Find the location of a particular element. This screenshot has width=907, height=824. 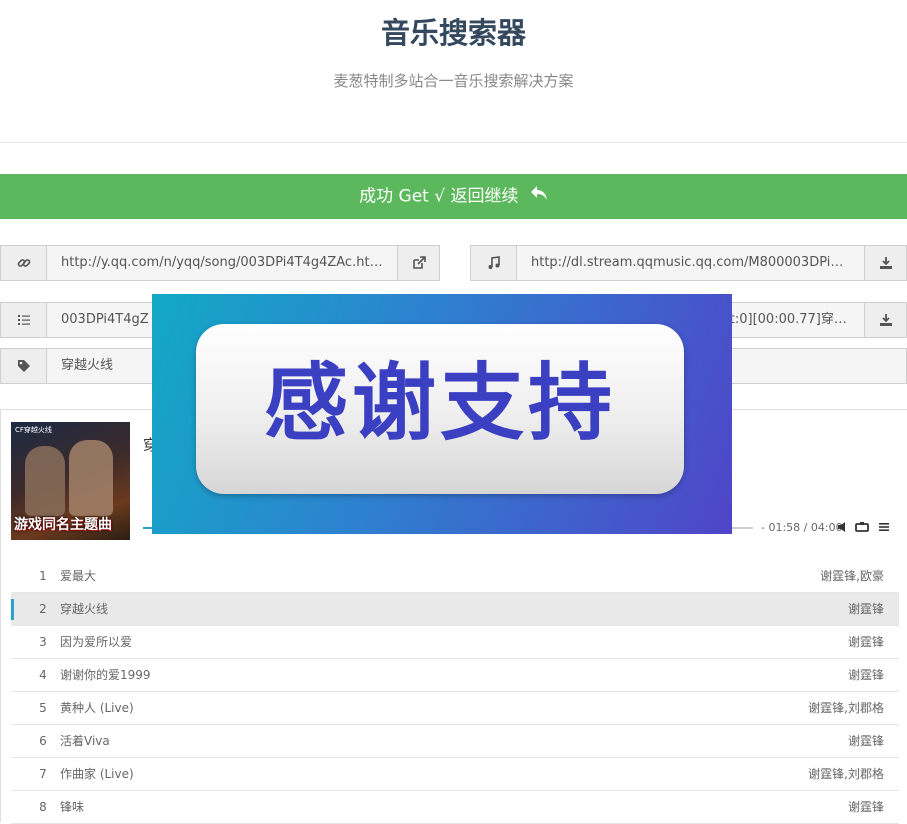

music-note-icon is located at coordinates (494, 263).